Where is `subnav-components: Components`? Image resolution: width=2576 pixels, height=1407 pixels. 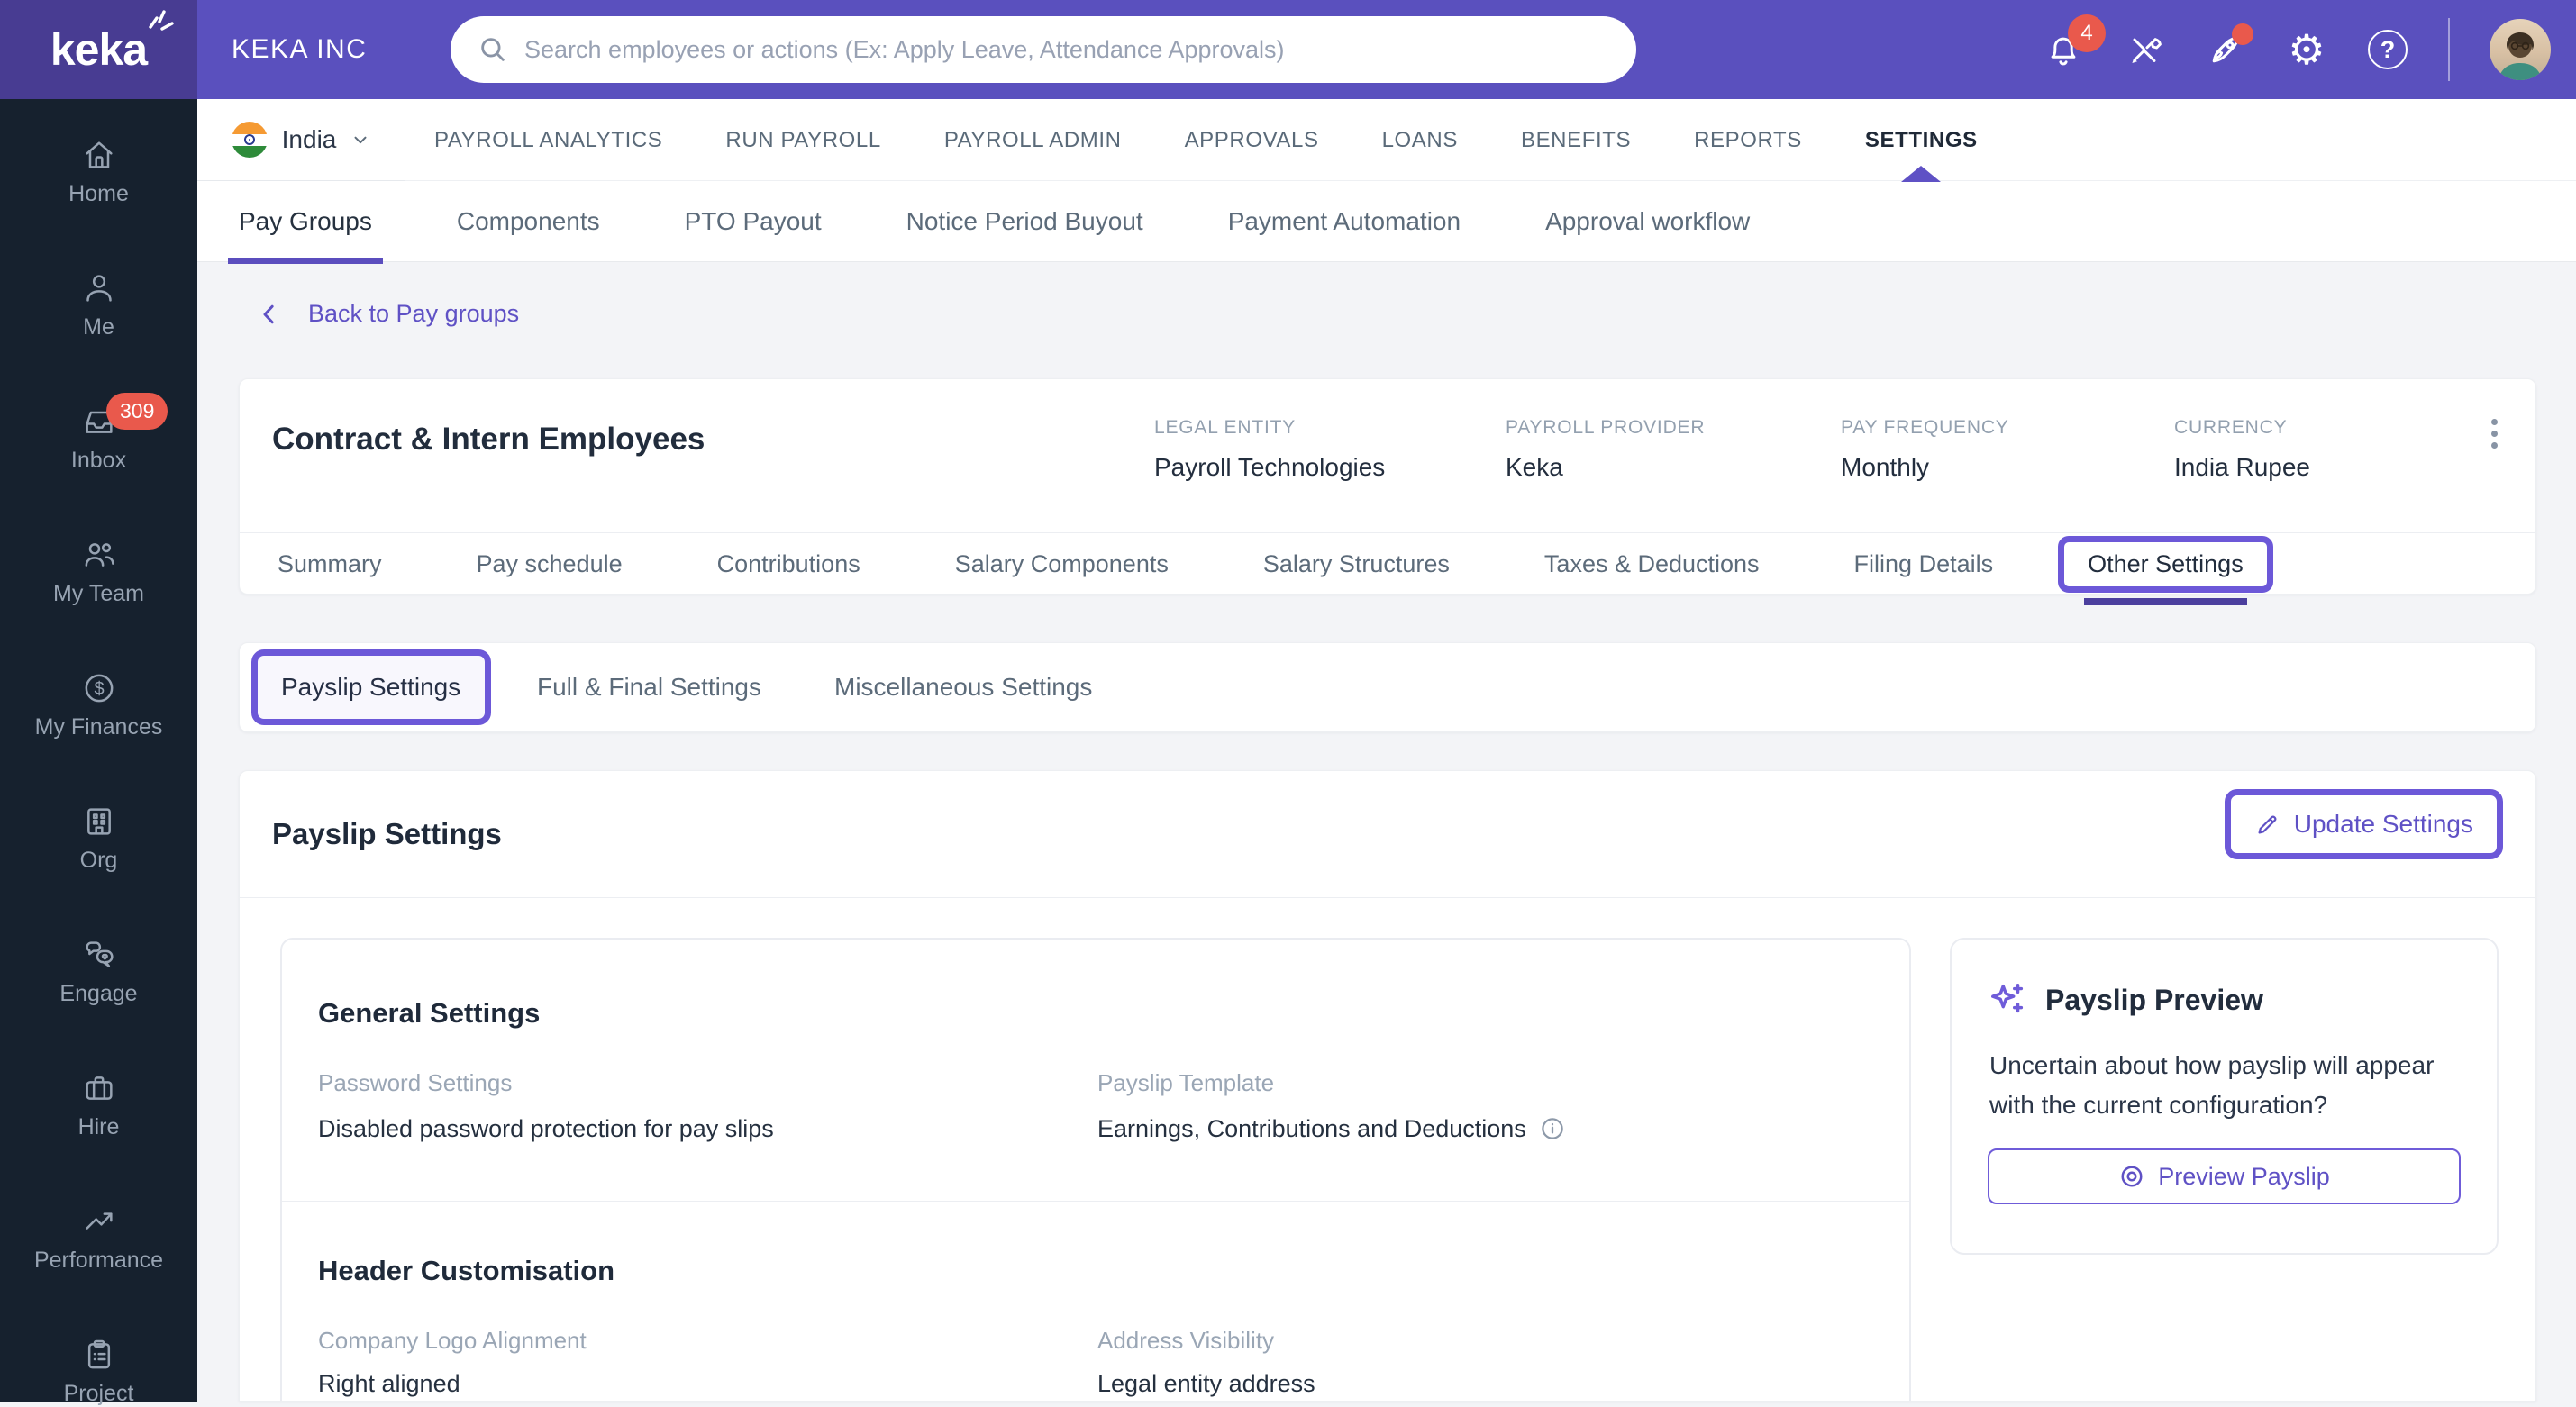
subnav-components: Components is located at coordinates (528, 221).